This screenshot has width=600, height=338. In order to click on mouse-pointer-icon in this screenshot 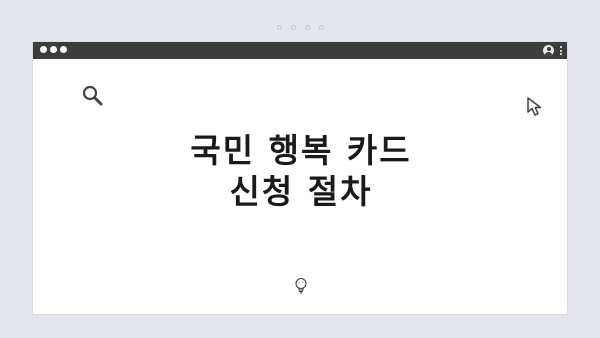, I will do `click(534, 106)`.